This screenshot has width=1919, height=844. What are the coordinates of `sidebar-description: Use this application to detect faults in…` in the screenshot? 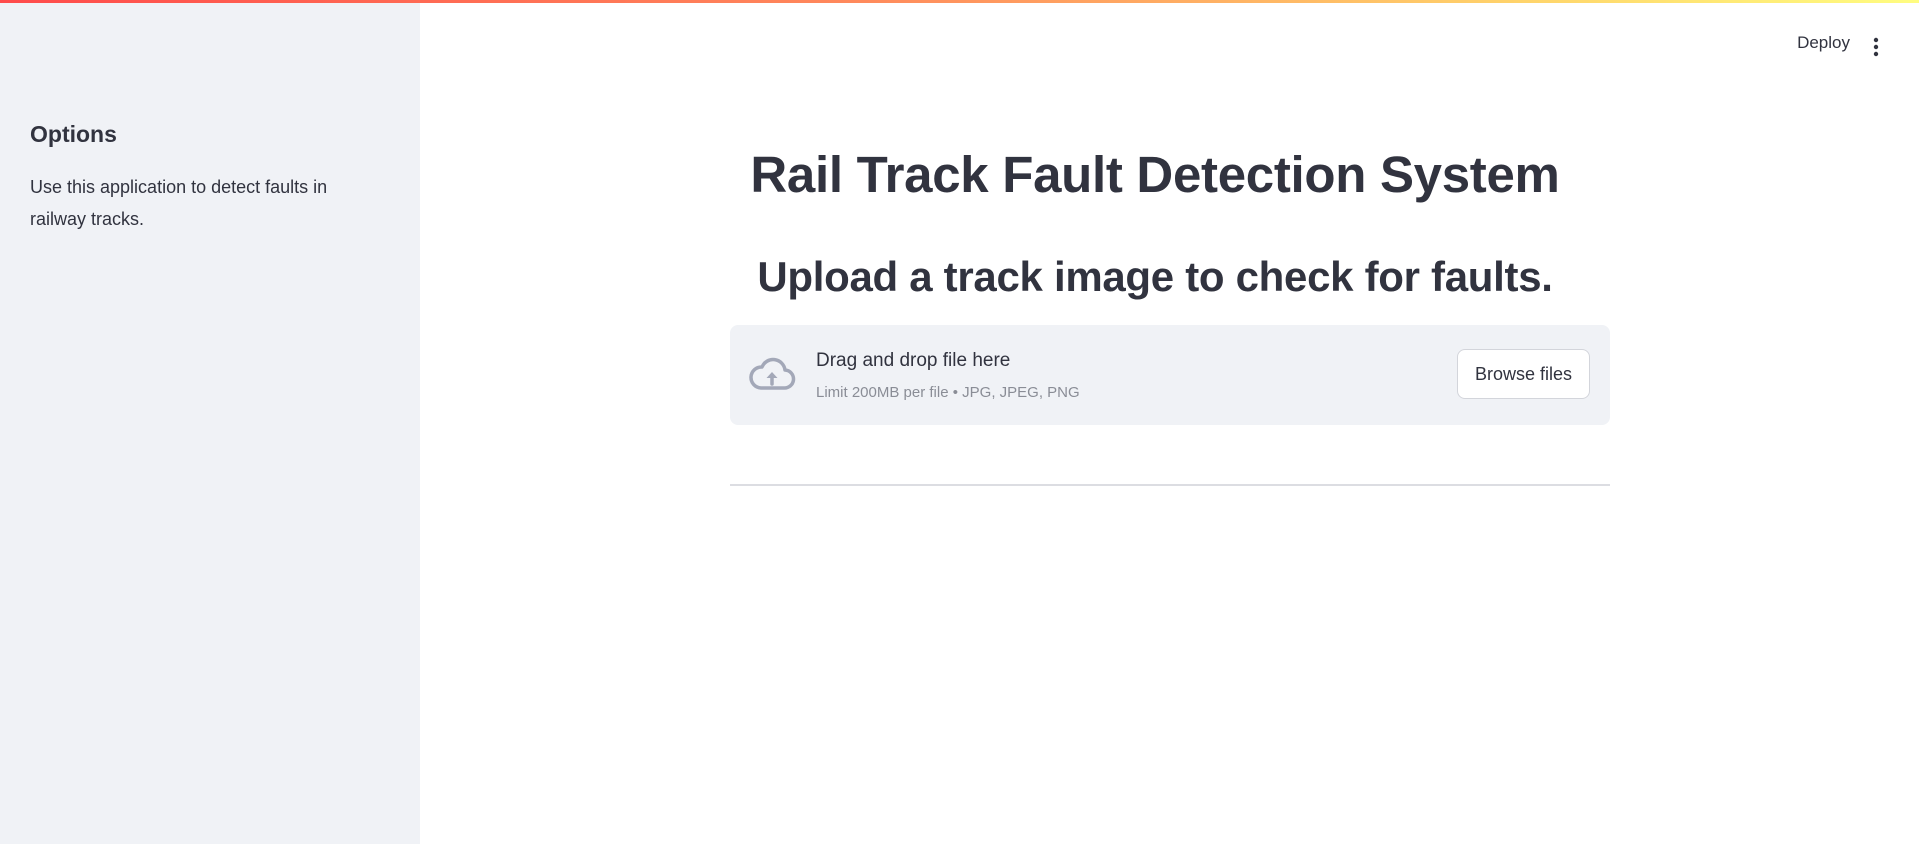 It's located at (179, 203).